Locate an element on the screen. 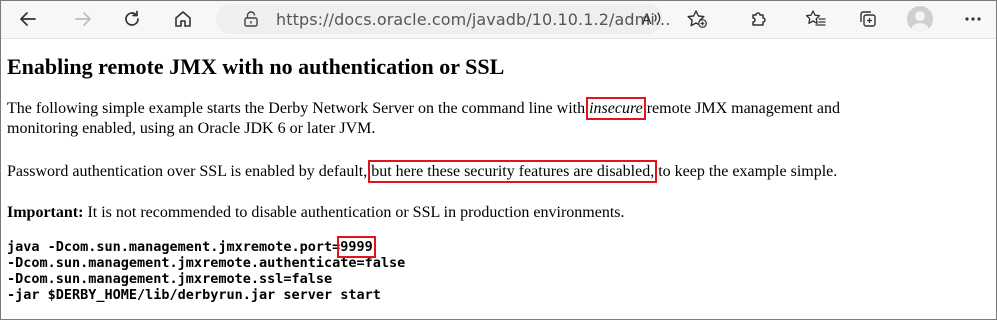 This screenshot has height=320, width=997. important-label: Important: is located at coordinates (45, 212).